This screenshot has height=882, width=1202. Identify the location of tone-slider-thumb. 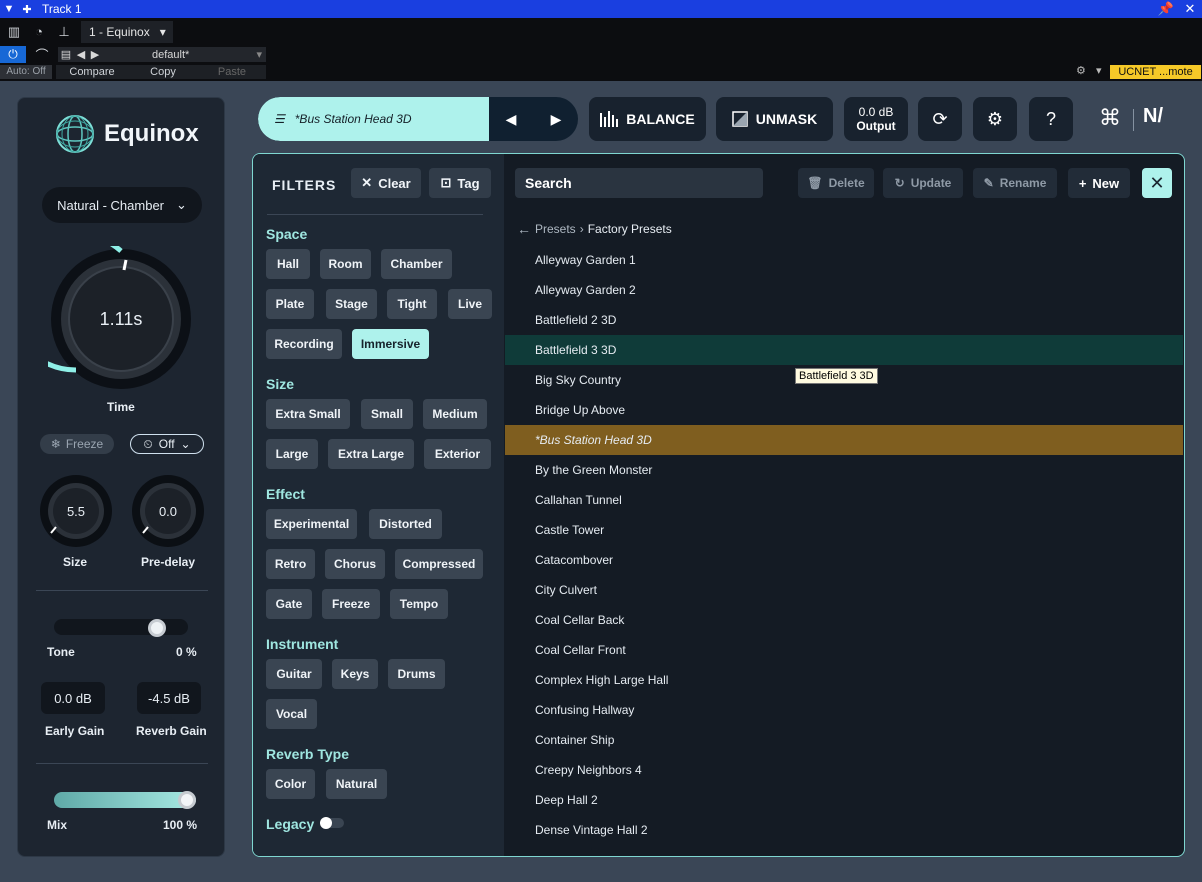
(157, 628).